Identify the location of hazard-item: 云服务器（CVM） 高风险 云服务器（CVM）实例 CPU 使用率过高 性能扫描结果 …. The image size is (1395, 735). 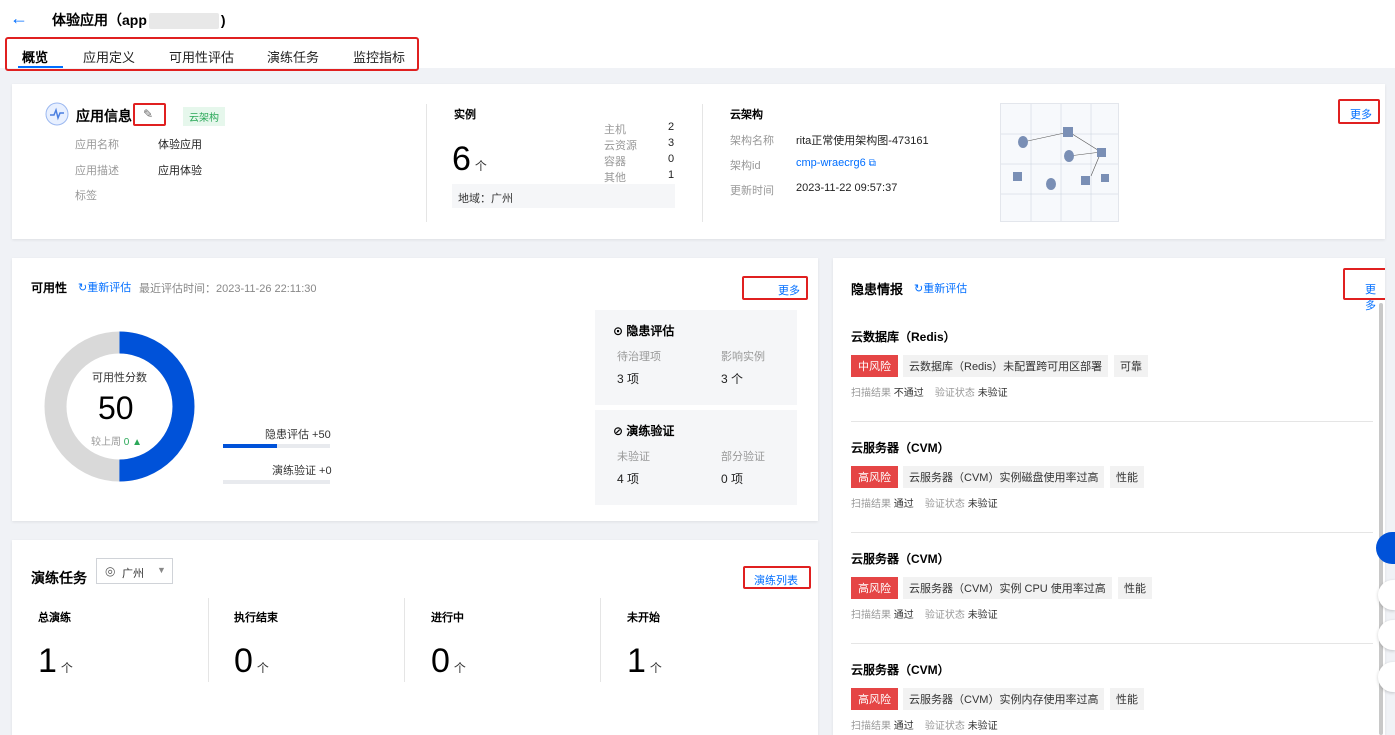
(1103, 599).